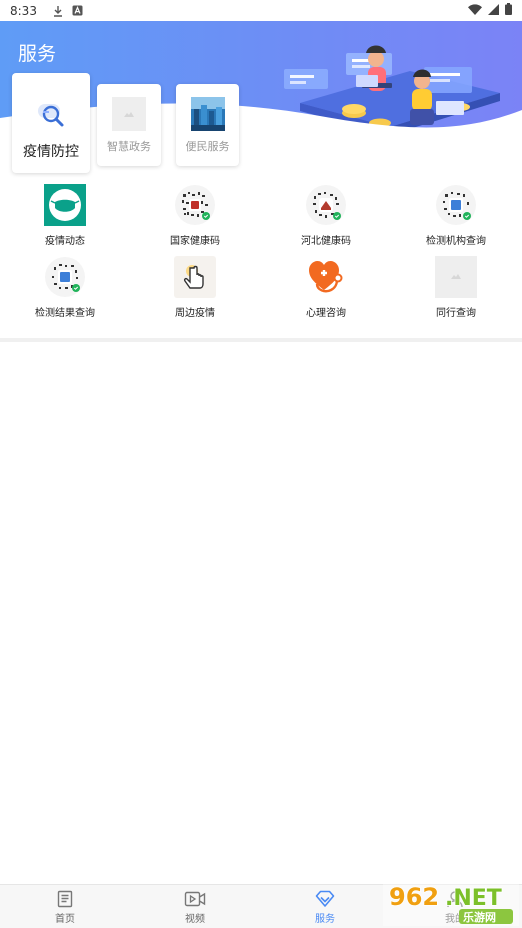 The height and width of the screenshot is (928, 522). I want to click on category-convenience-services: 便民服务, so click(207, 125).